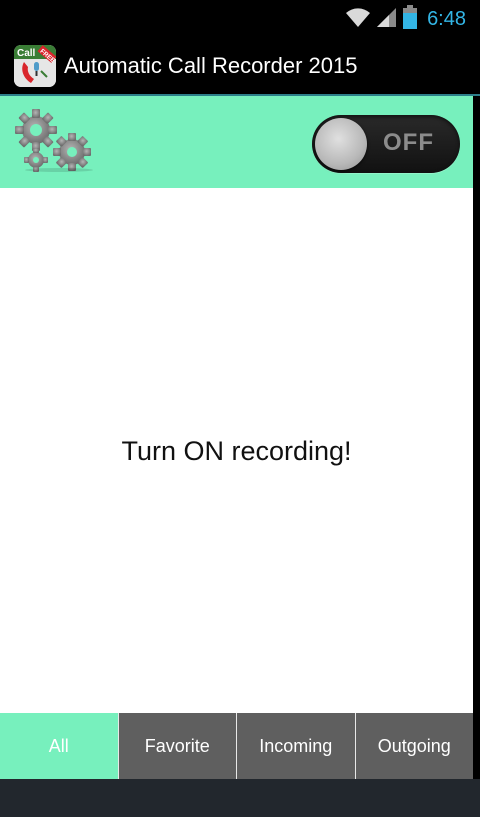 The width and height of the screenshot is (480, 817). What do you see at coordinates (59, 746) in the screenshot?
I see `tab-all: All` at bounding box center [59, 746].